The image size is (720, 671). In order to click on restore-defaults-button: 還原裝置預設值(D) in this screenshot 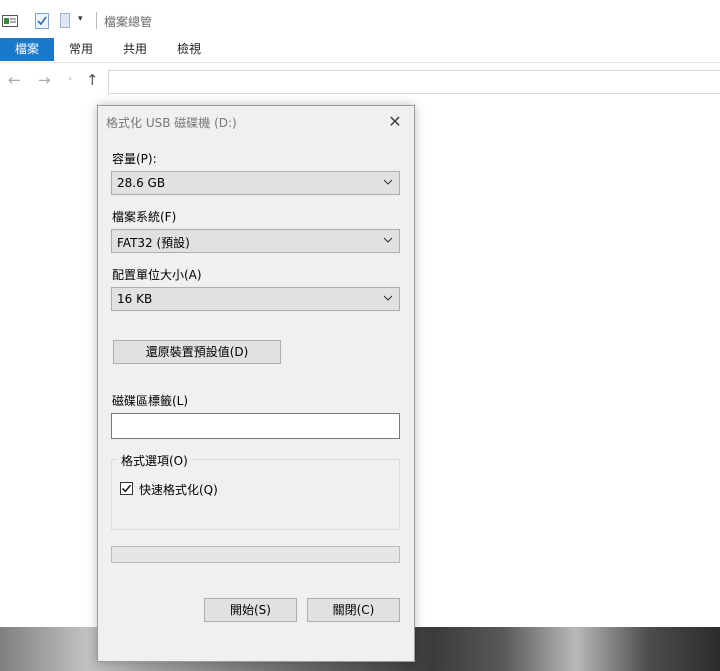, I will do `click(197, 352)`.